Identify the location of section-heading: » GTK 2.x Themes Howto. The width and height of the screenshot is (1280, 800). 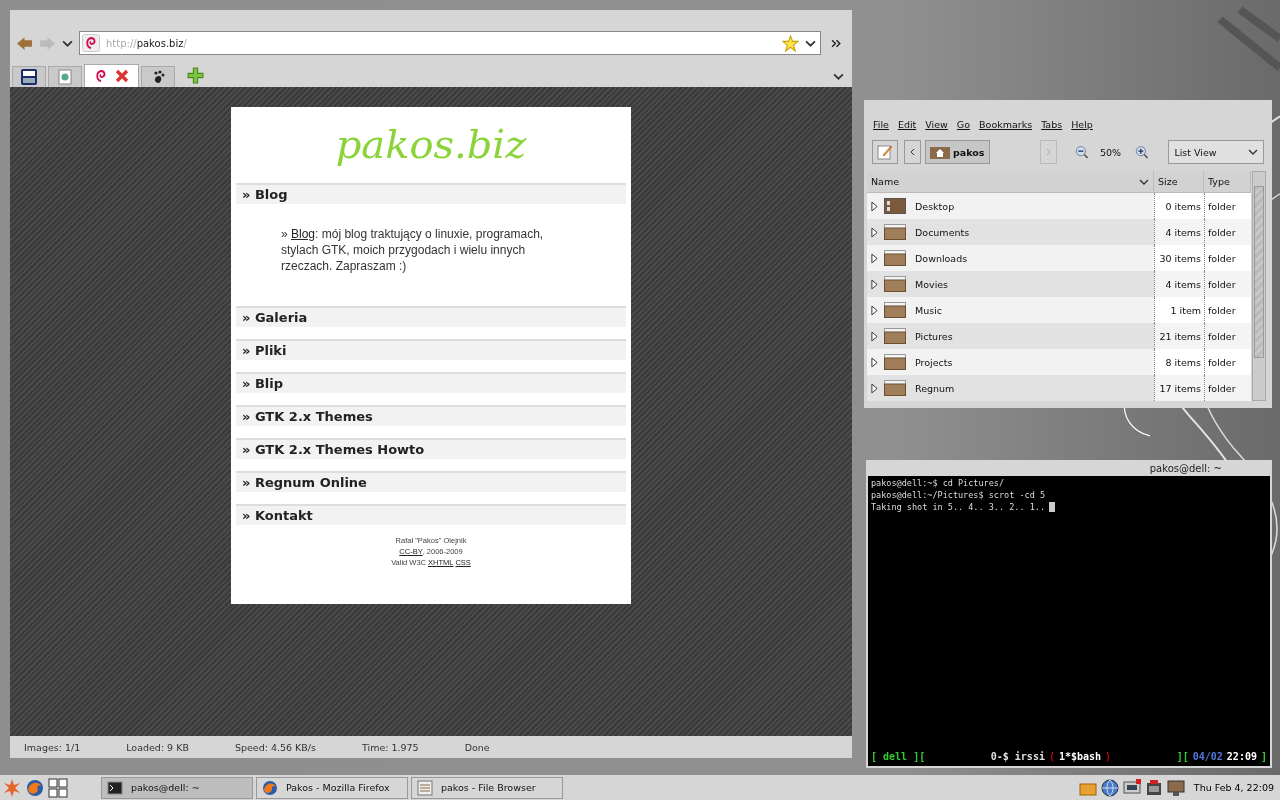
(431, 448).